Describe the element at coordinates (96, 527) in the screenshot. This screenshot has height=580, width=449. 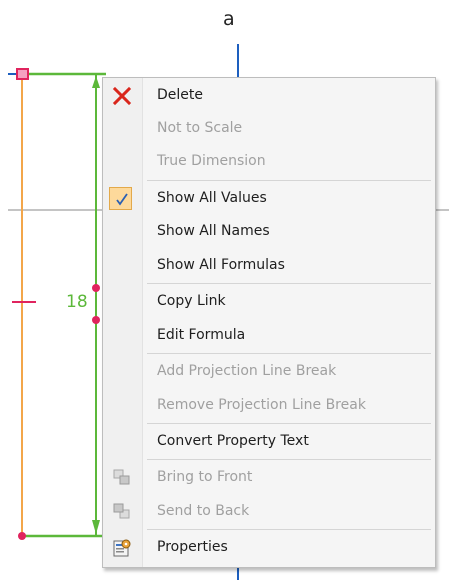
I see `dimension-arrow-bottom` at that location.